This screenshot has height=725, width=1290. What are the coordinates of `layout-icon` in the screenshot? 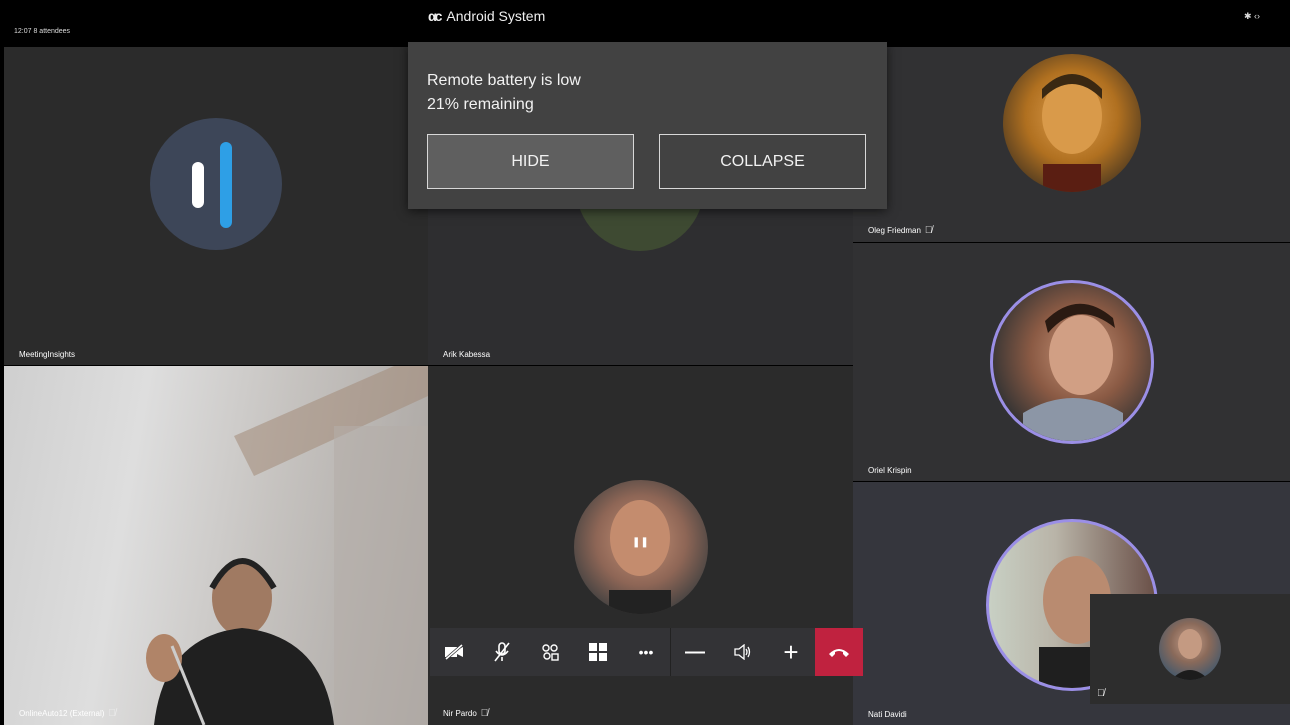 It's located at (598, 652).